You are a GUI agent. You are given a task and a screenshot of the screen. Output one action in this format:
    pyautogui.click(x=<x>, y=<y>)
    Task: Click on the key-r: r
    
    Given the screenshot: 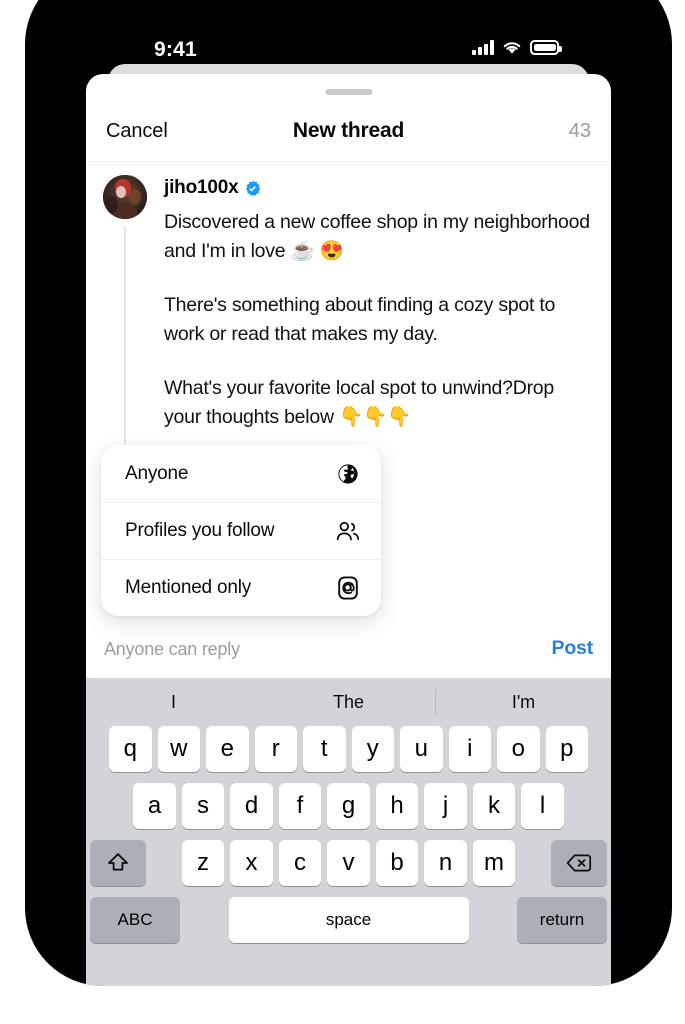 What is the action you would take?
    pyautogui.click(x=275, y=749)
    